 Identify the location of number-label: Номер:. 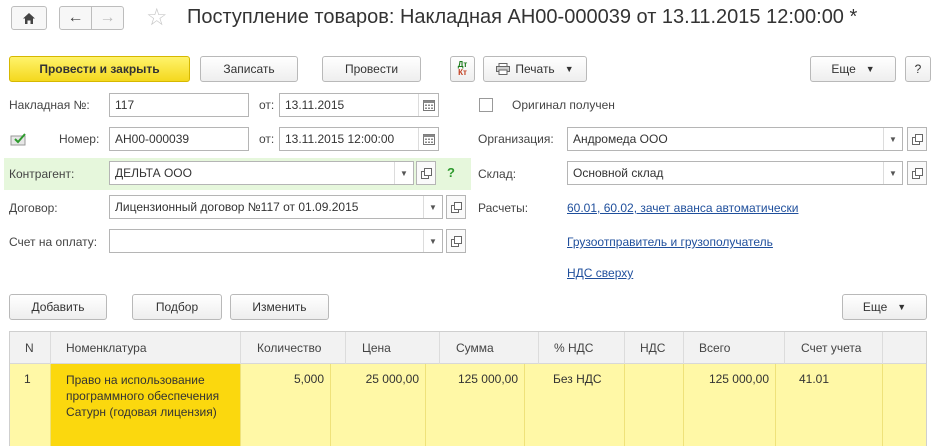
(79, 139).